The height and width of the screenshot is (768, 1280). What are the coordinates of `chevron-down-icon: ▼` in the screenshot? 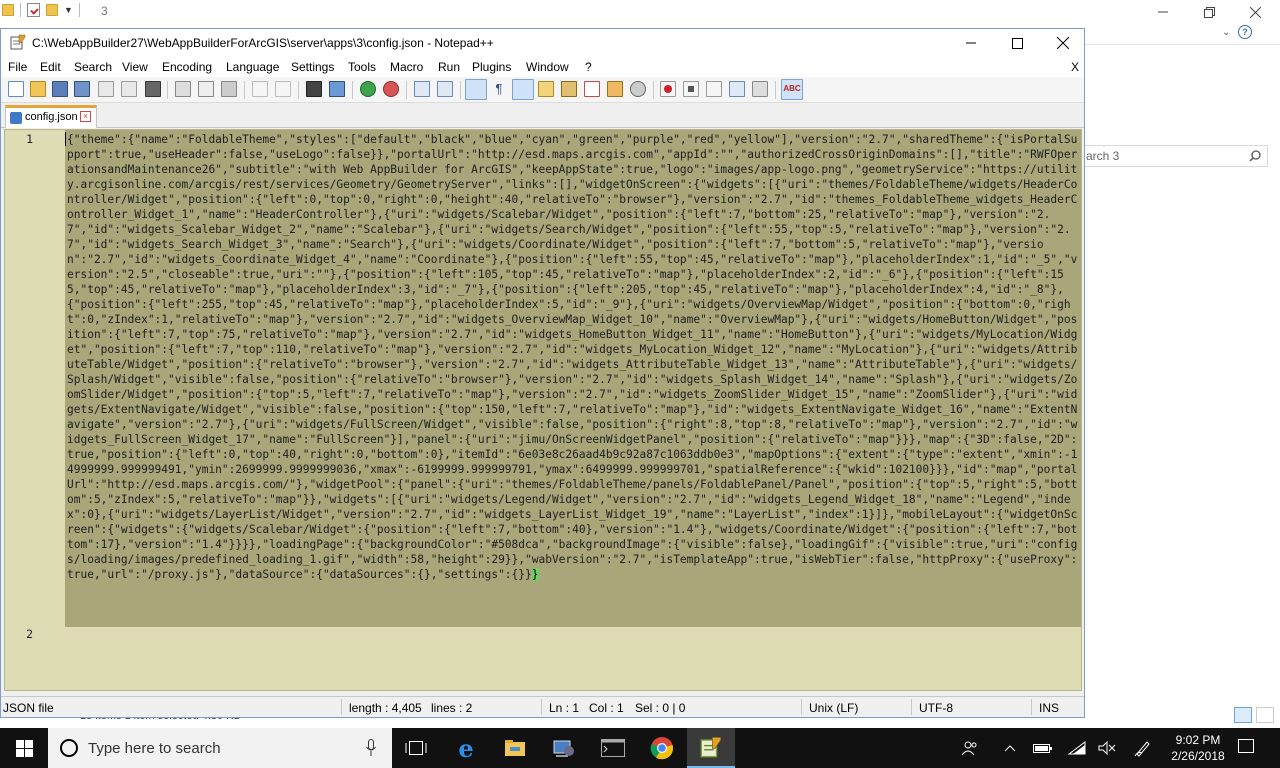 It's located at (68, 10).